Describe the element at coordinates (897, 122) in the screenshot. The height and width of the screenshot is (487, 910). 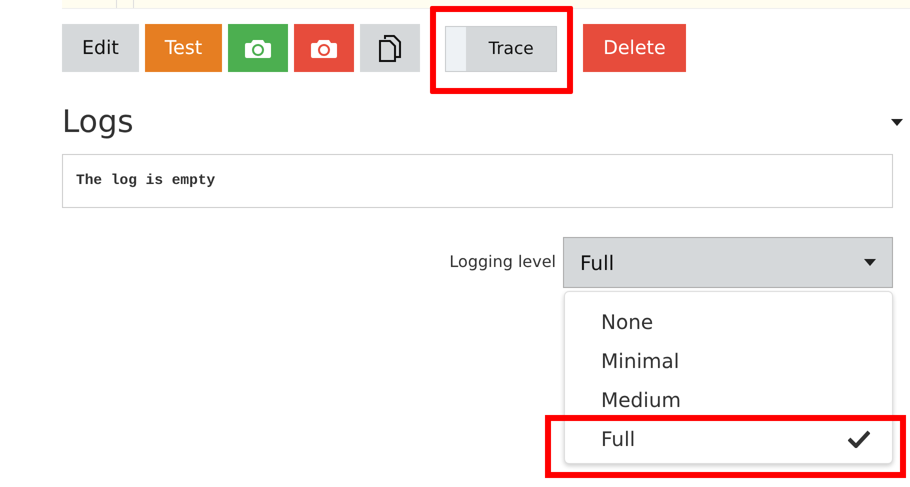
I see `collapse-caret-icon` at that location.